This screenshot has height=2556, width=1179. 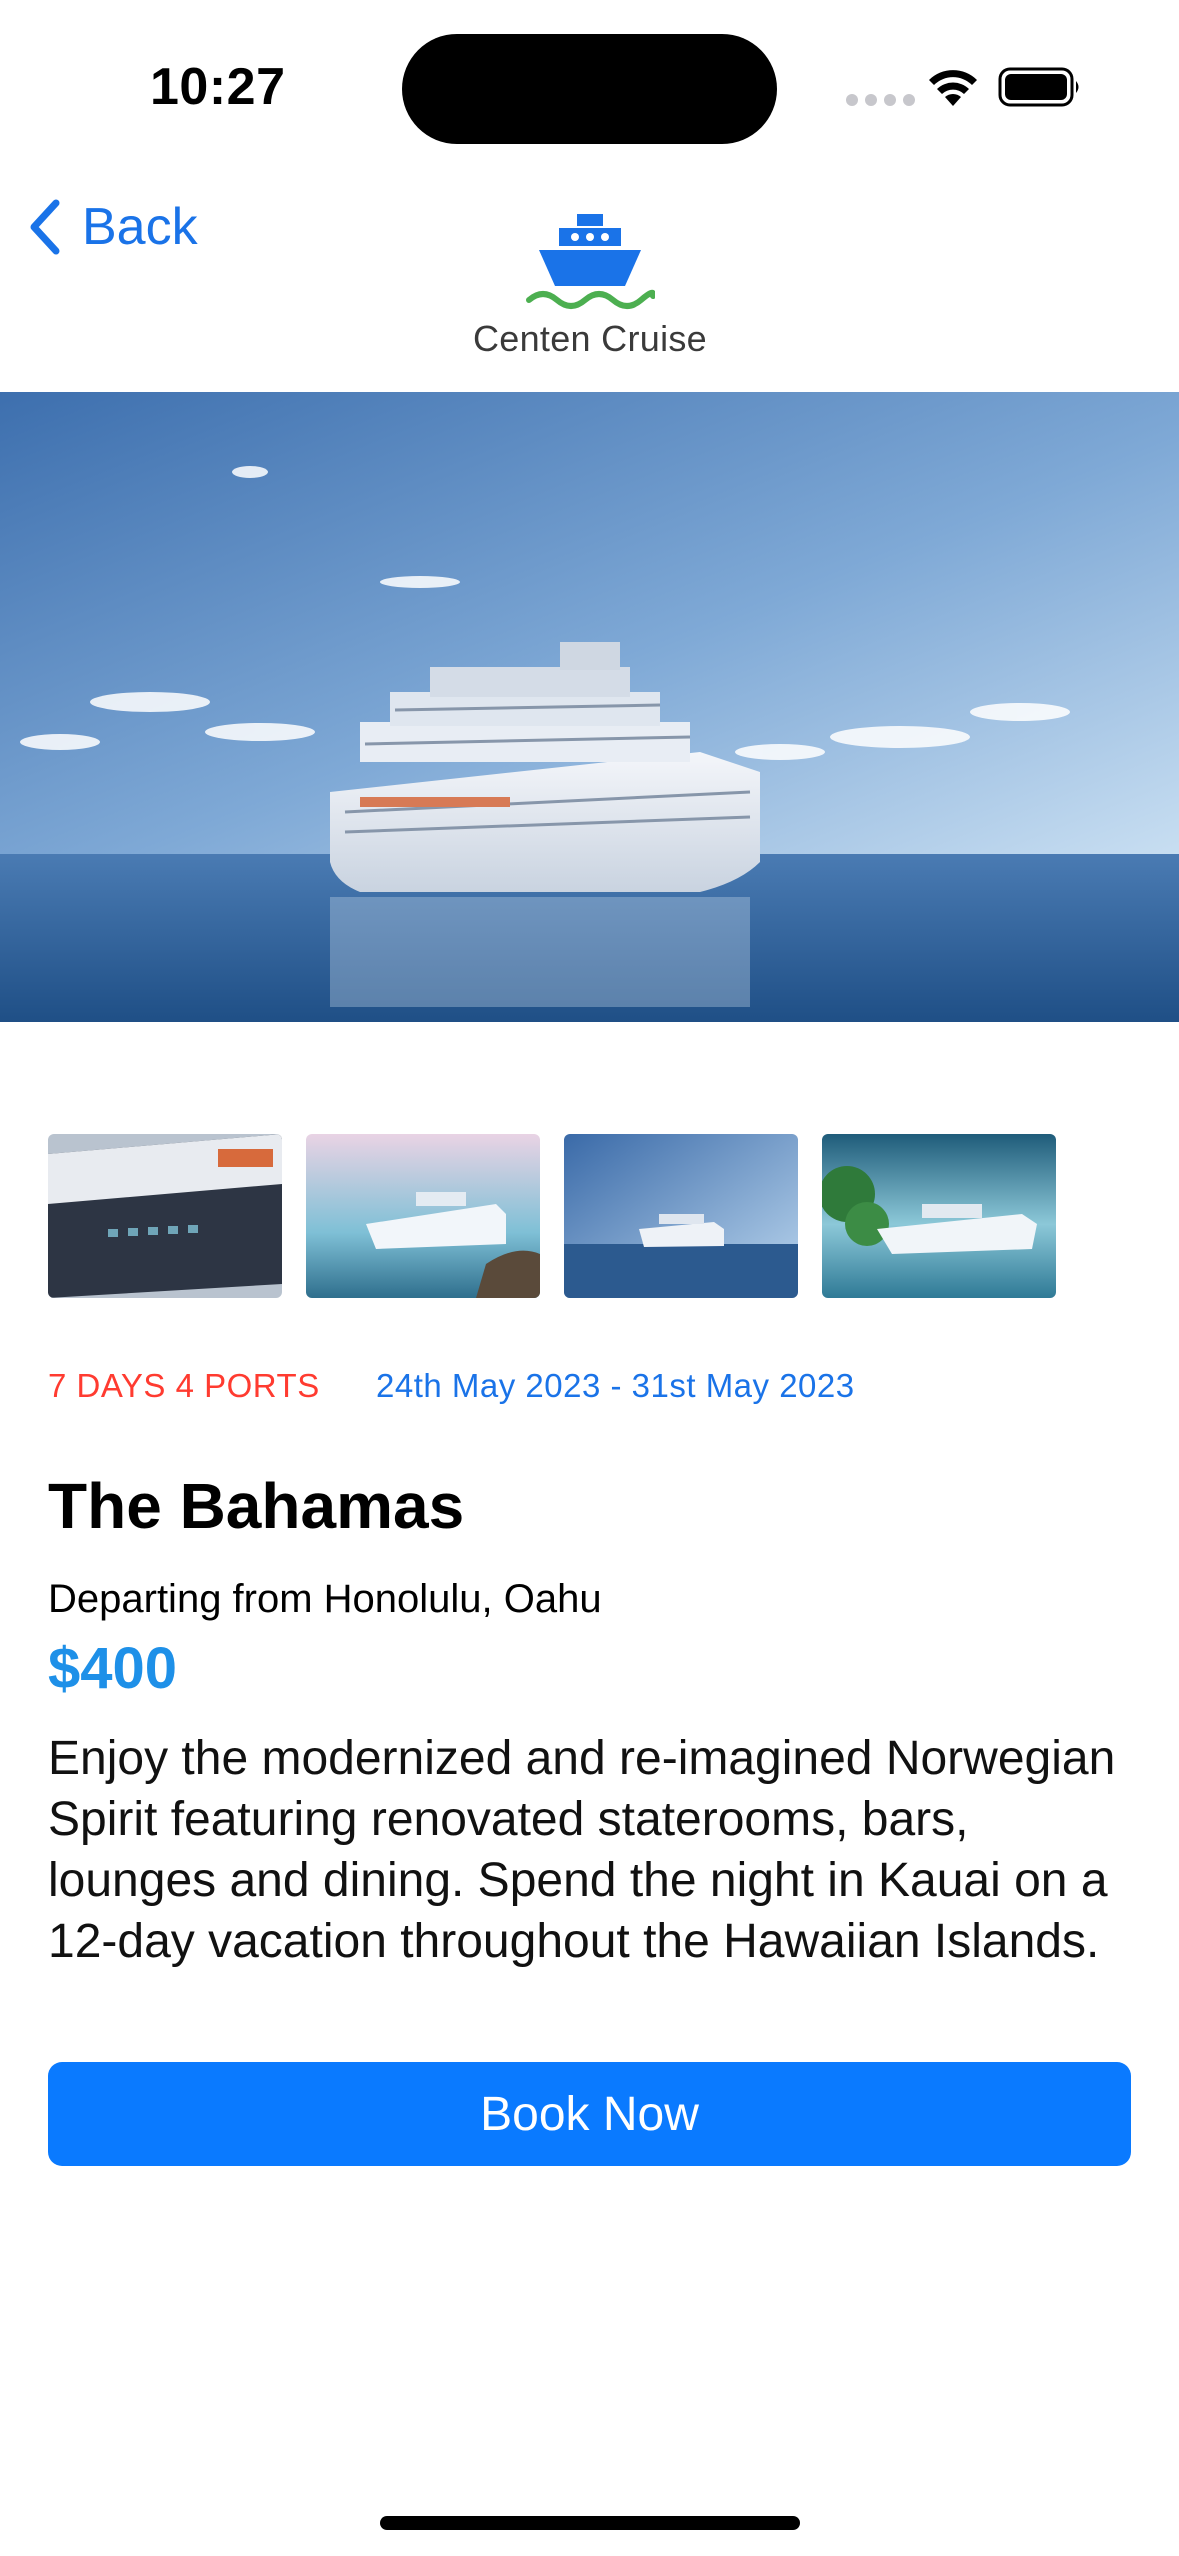 I want to click on battery-icon, so click(x=1038, y=87).